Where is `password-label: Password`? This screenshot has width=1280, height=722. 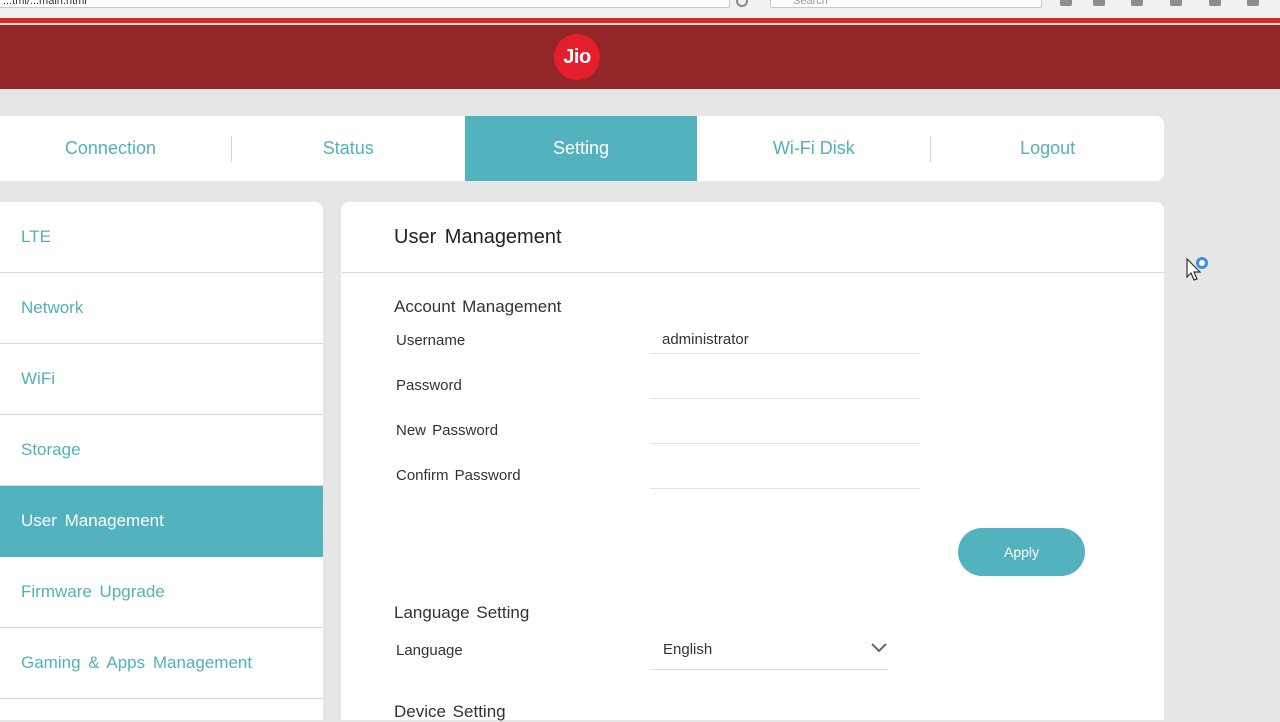
password-label: Password is located at coordinates (429, 385).